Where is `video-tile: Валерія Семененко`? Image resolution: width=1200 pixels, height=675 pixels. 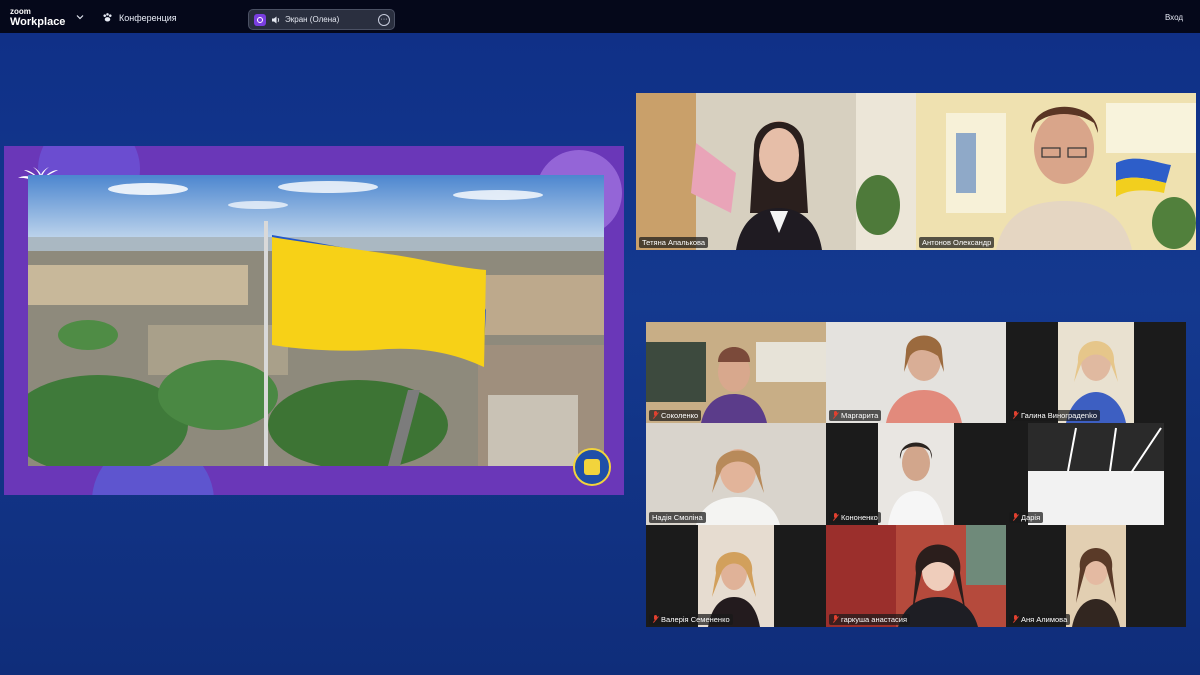 video-tile: Валерія Семененко is located at coordinates (736, 576).